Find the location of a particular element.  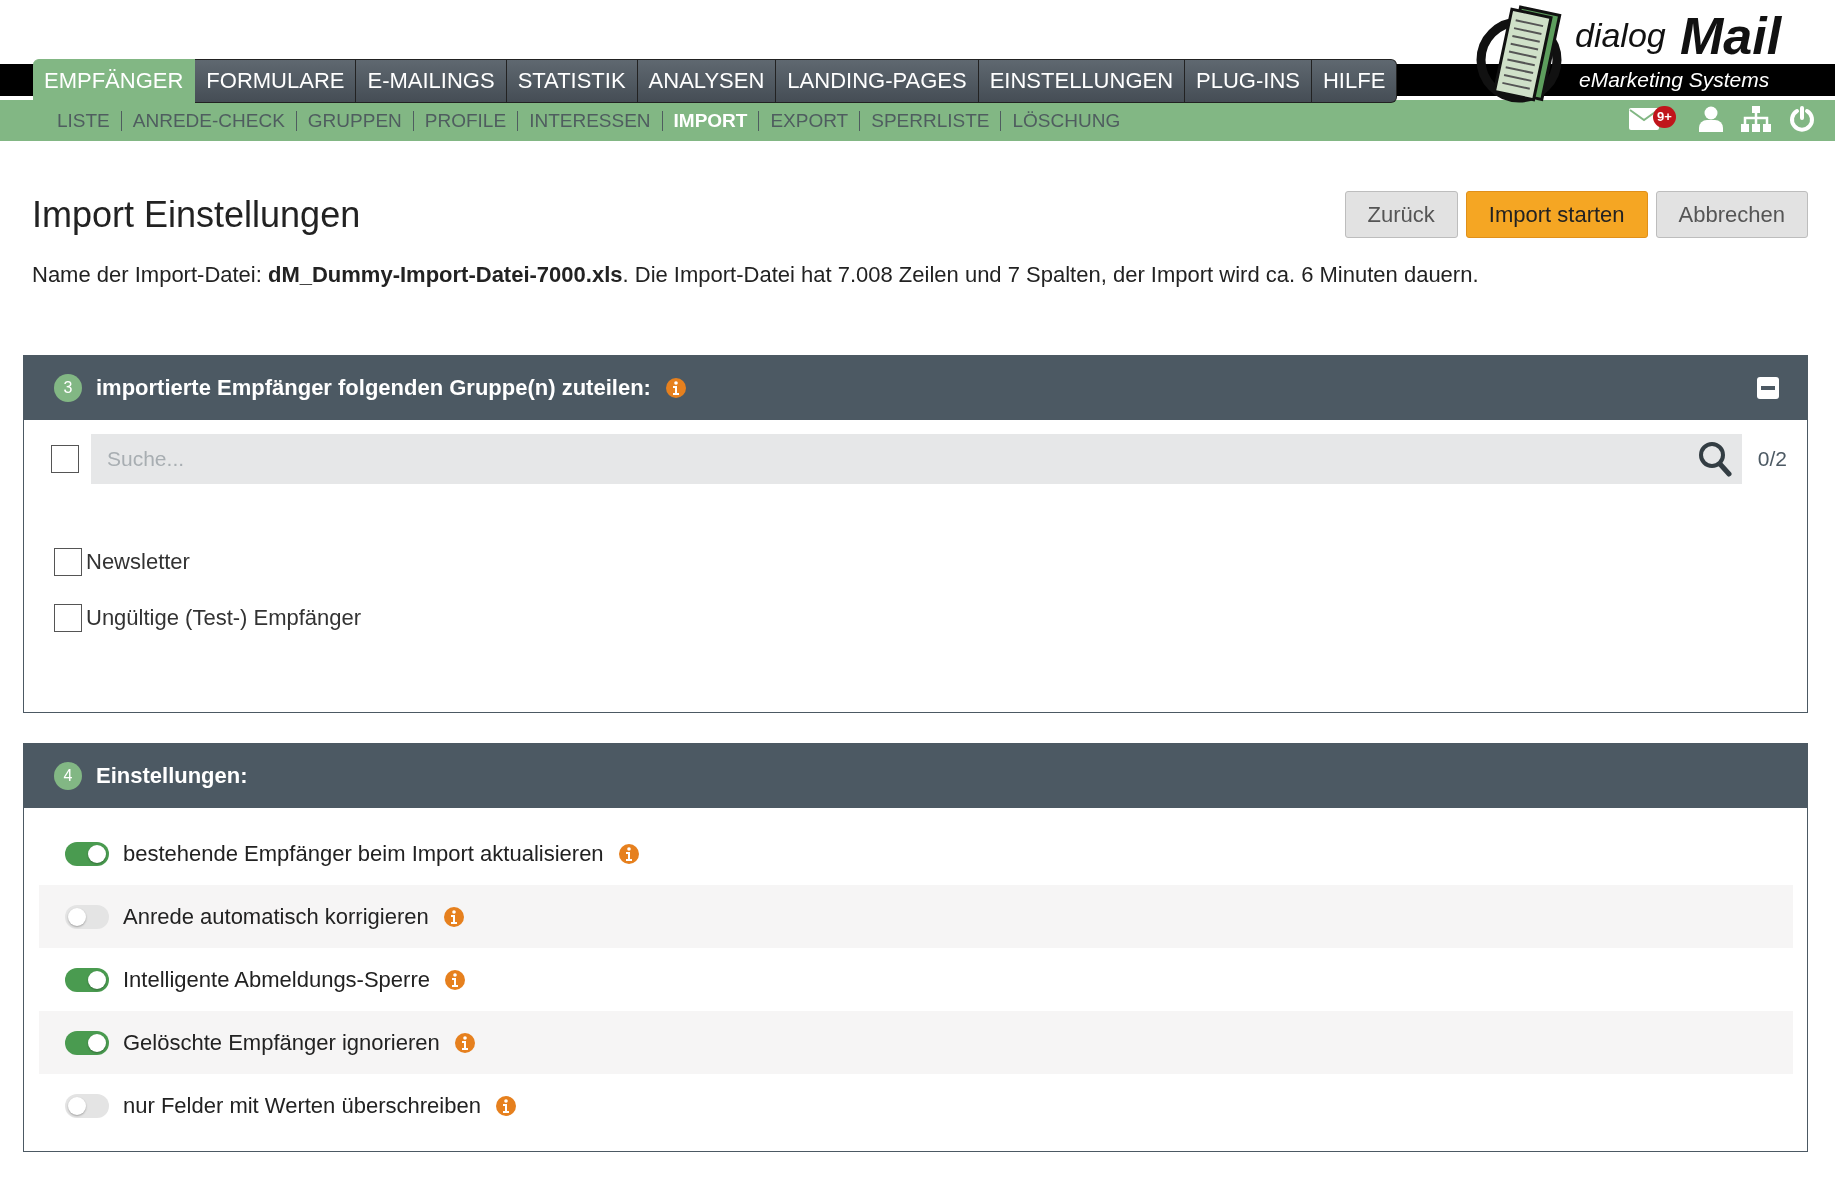

setting-label: bestehende Empfänger beim Import aktualisieren is located at coordinates (363, 853).